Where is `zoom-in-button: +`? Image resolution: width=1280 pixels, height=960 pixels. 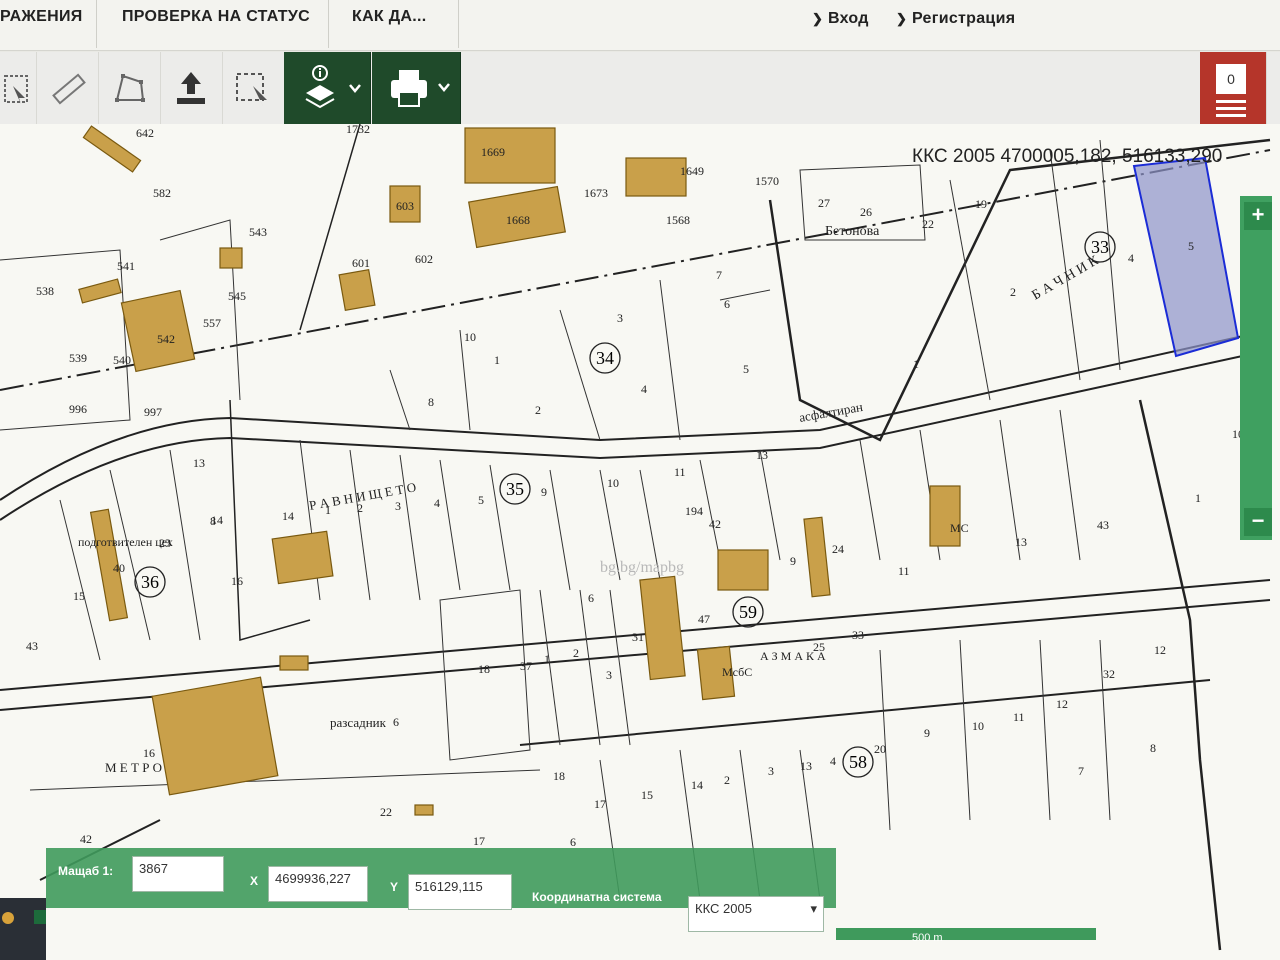 zoom-in-button: + is located at coordinates (1258, 216).